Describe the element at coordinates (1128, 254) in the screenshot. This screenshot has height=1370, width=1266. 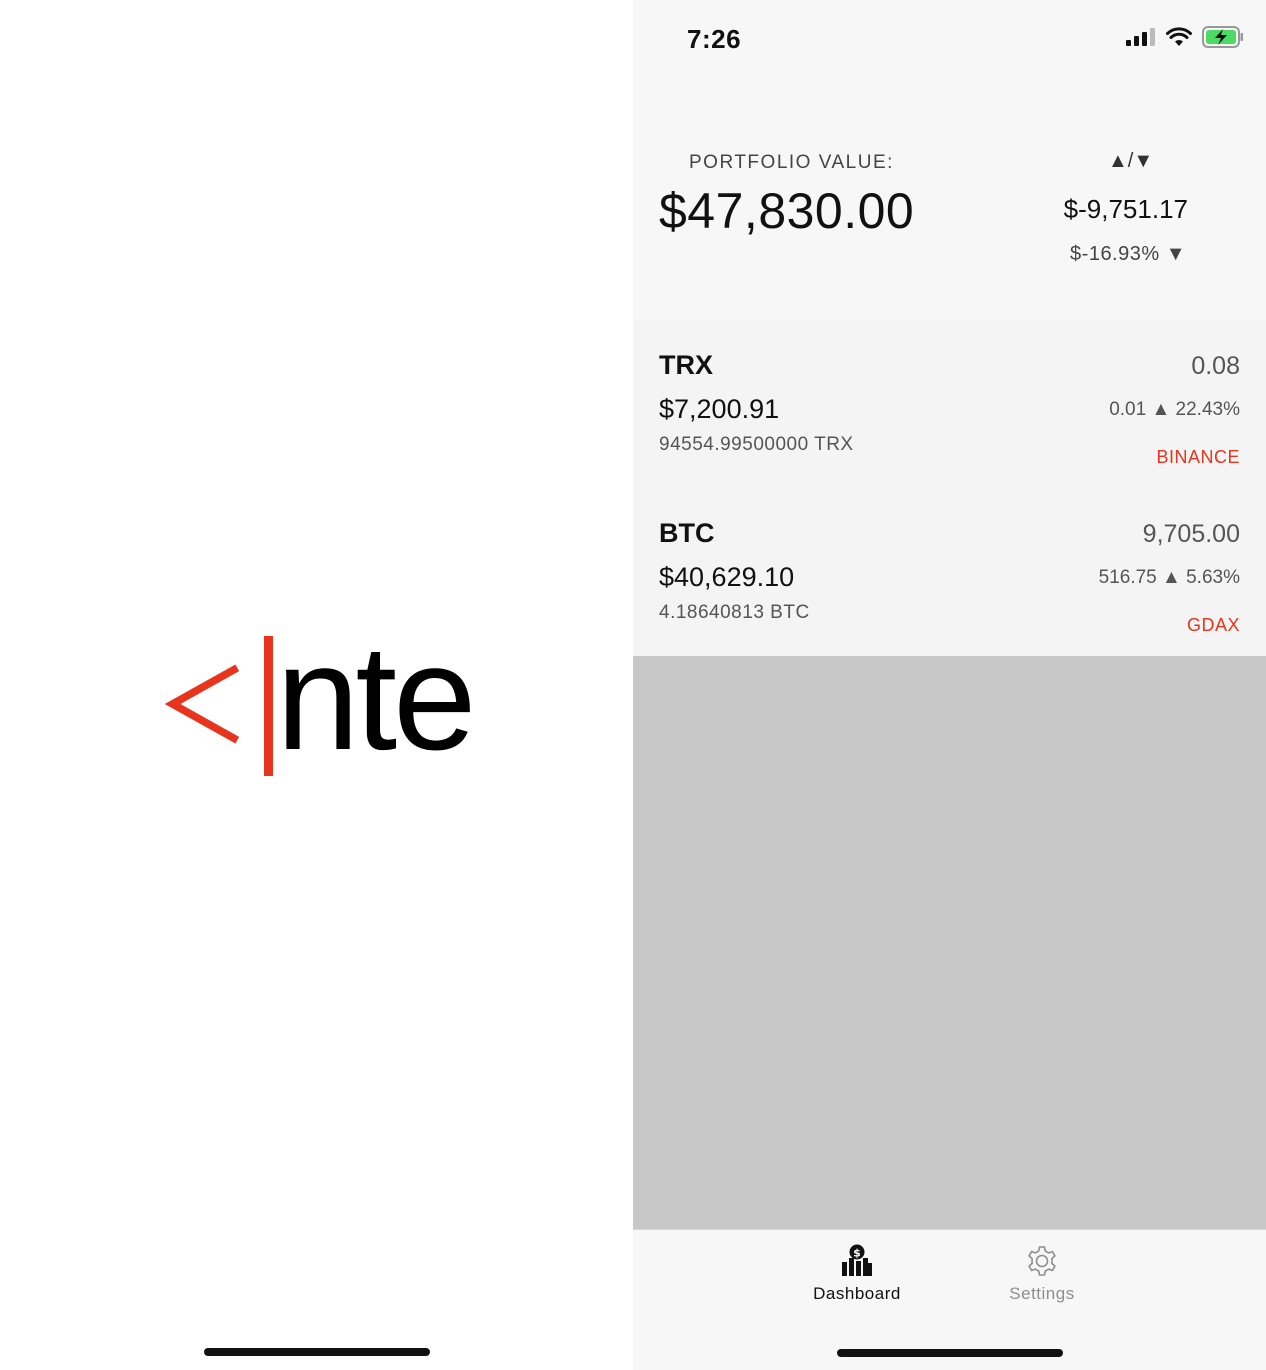
I see `portfolio-change-percent: $-16.93% ▼` at that location.